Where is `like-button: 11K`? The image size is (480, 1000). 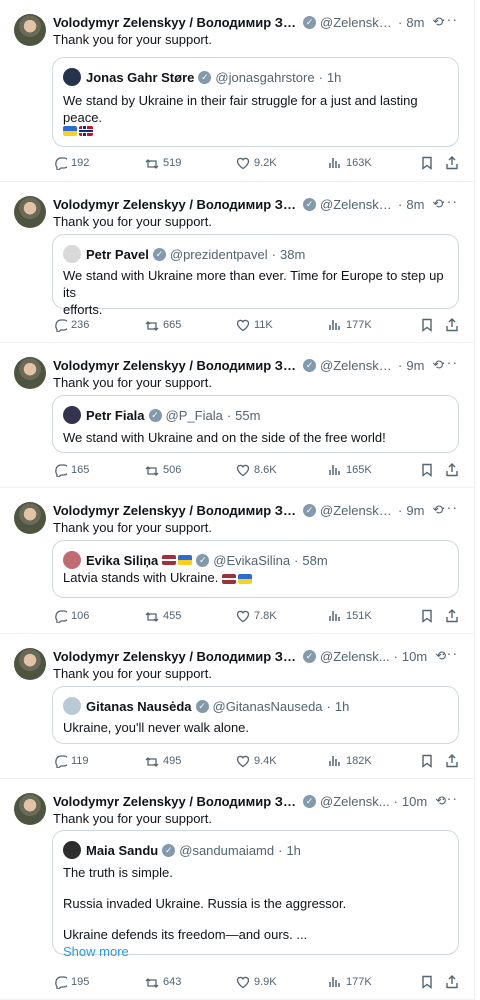 like-button: 11K is located at coordinates (254, 325).